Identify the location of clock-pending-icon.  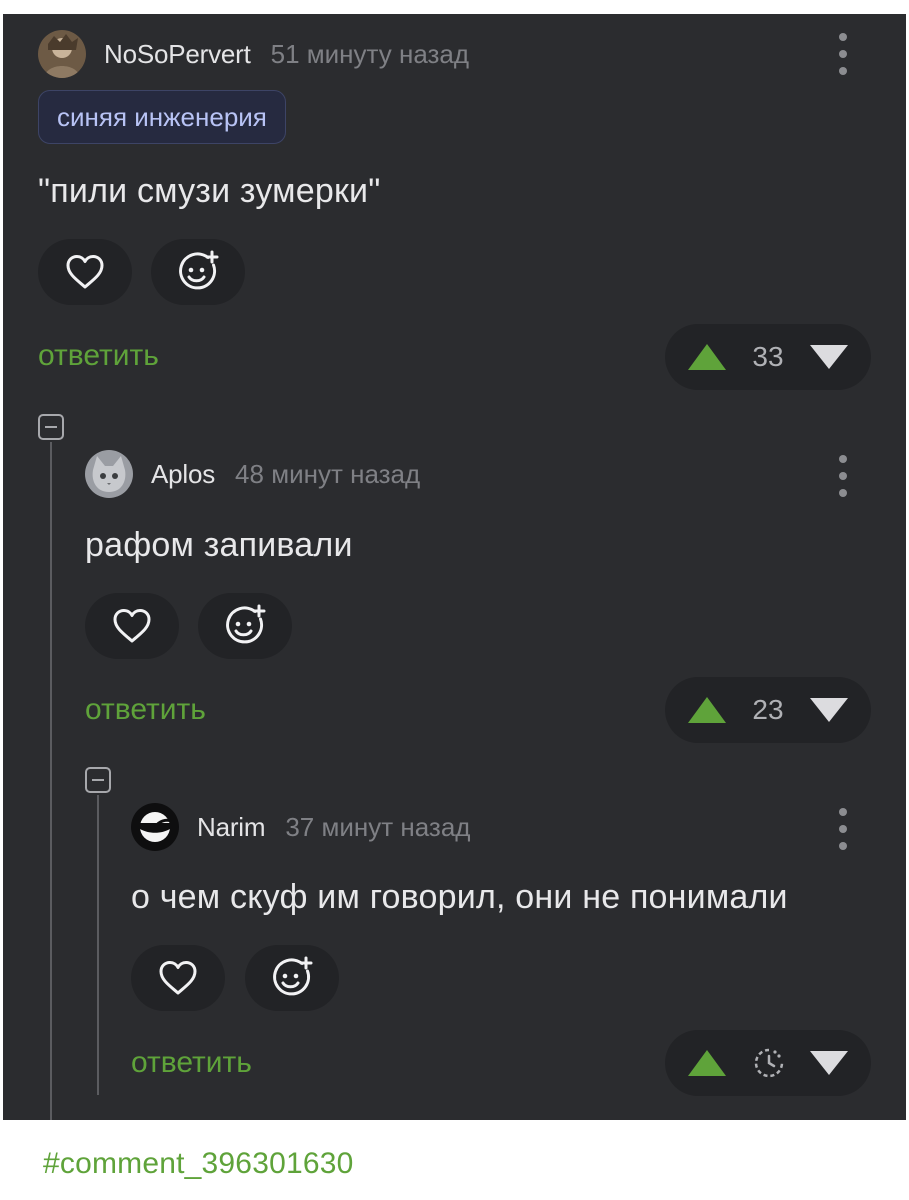
(769, 1063).